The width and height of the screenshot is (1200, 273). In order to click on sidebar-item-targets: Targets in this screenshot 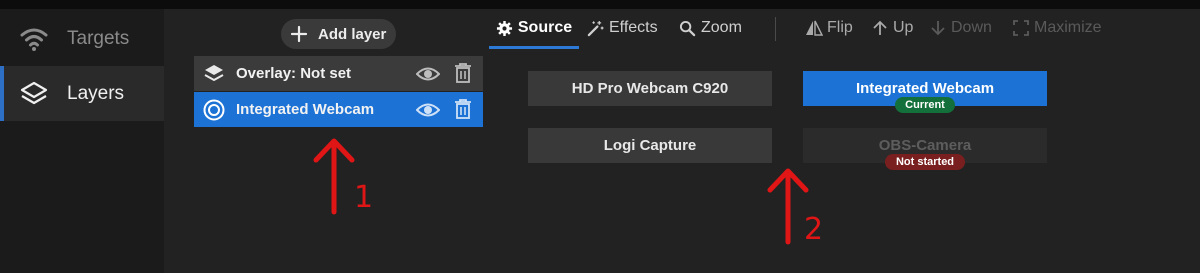, I will do `click(82, 38)`.